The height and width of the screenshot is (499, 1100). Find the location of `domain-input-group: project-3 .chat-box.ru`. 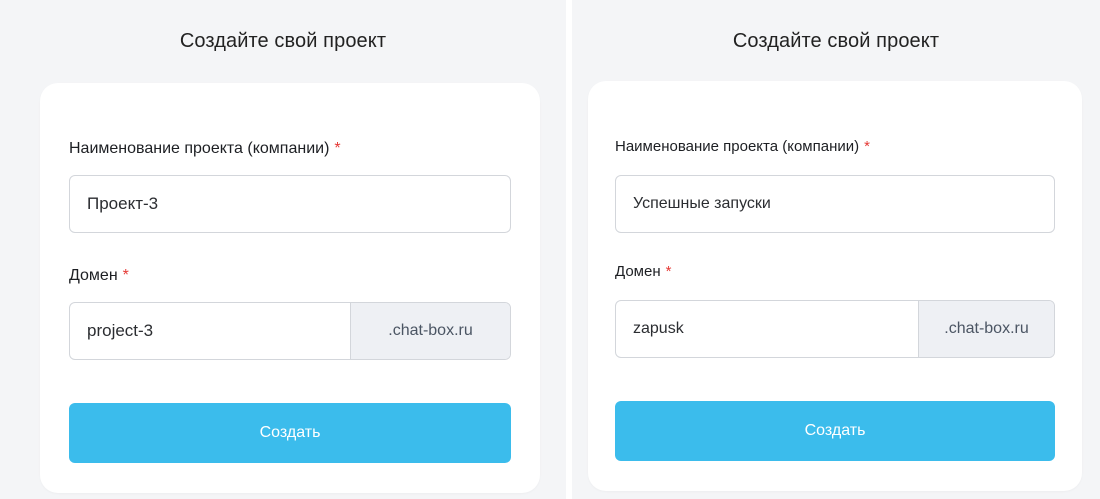

domain-input-group: project-3 .chat-box.ru is located at coordinates (290, 331).